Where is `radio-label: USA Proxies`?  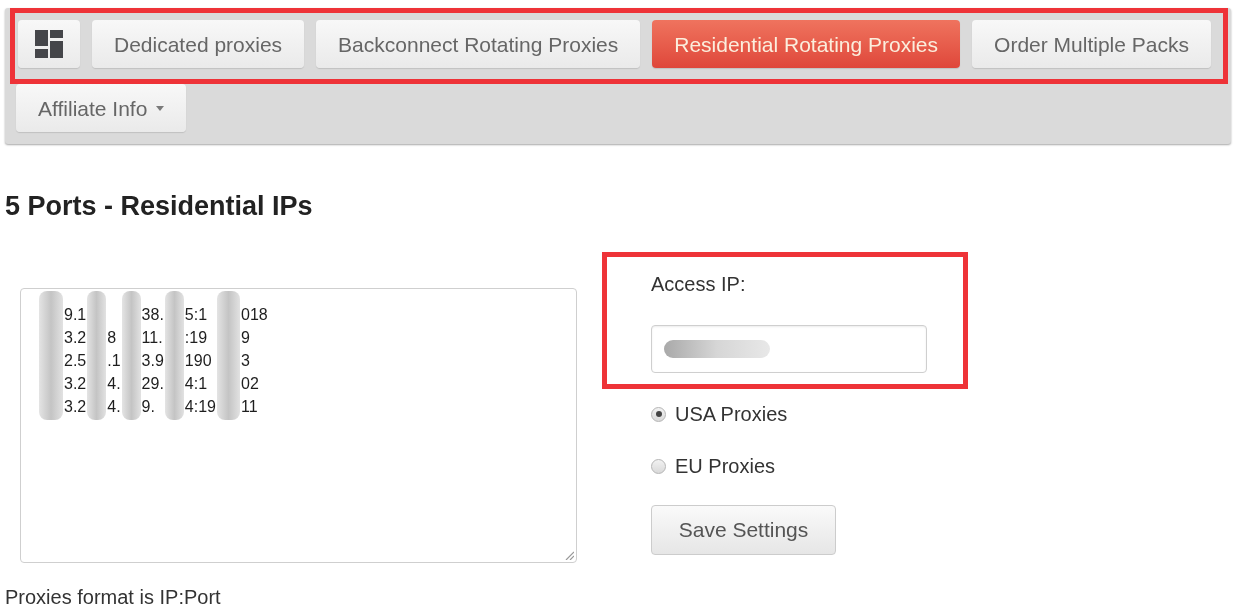
radio-label: USA Proxies is located at coordinates (731, 414).